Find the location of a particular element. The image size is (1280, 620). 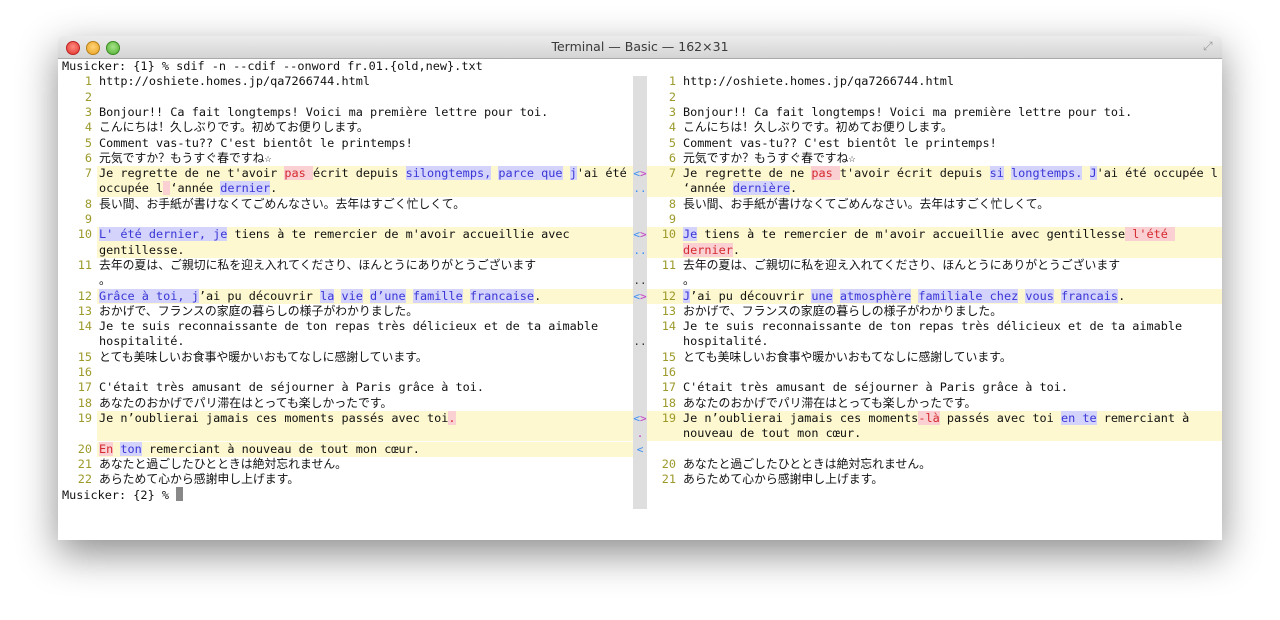

right-line-number: 12 is located at coordinates (668, 295).